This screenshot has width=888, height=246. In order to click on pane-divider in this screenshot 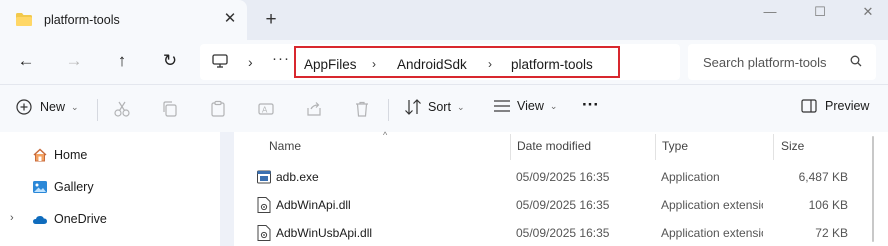, I will do `click(227, 189)`.